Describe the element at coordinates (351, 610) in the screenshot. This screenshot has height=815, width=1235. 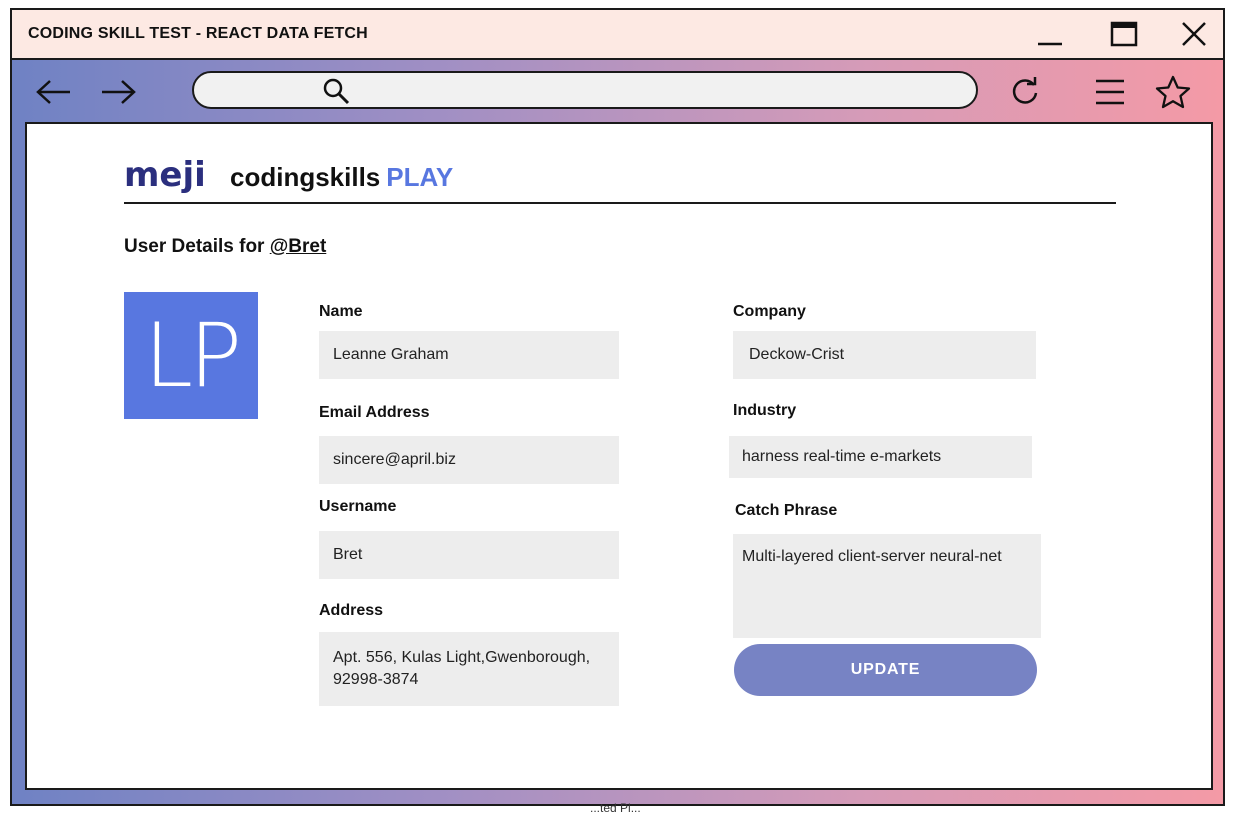
I see `address-label: Address` at that location.